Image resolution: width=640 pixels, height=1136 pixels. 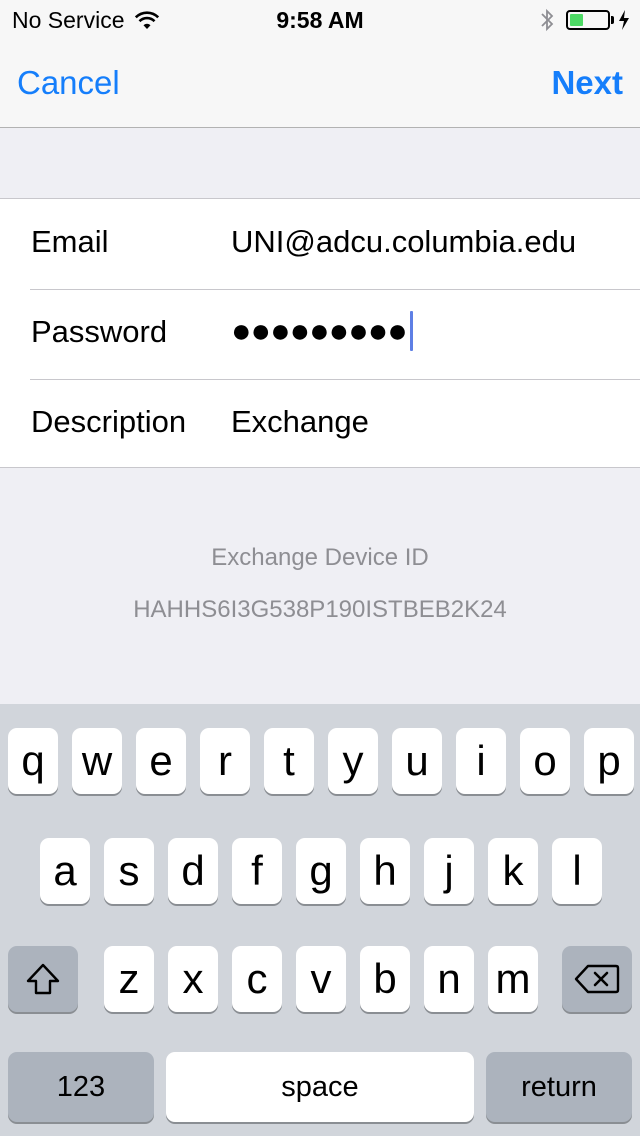 What do you see at coordinates (385, 871) in the screenshot?
I see `key-h: h` at bounding box center [385, 871].